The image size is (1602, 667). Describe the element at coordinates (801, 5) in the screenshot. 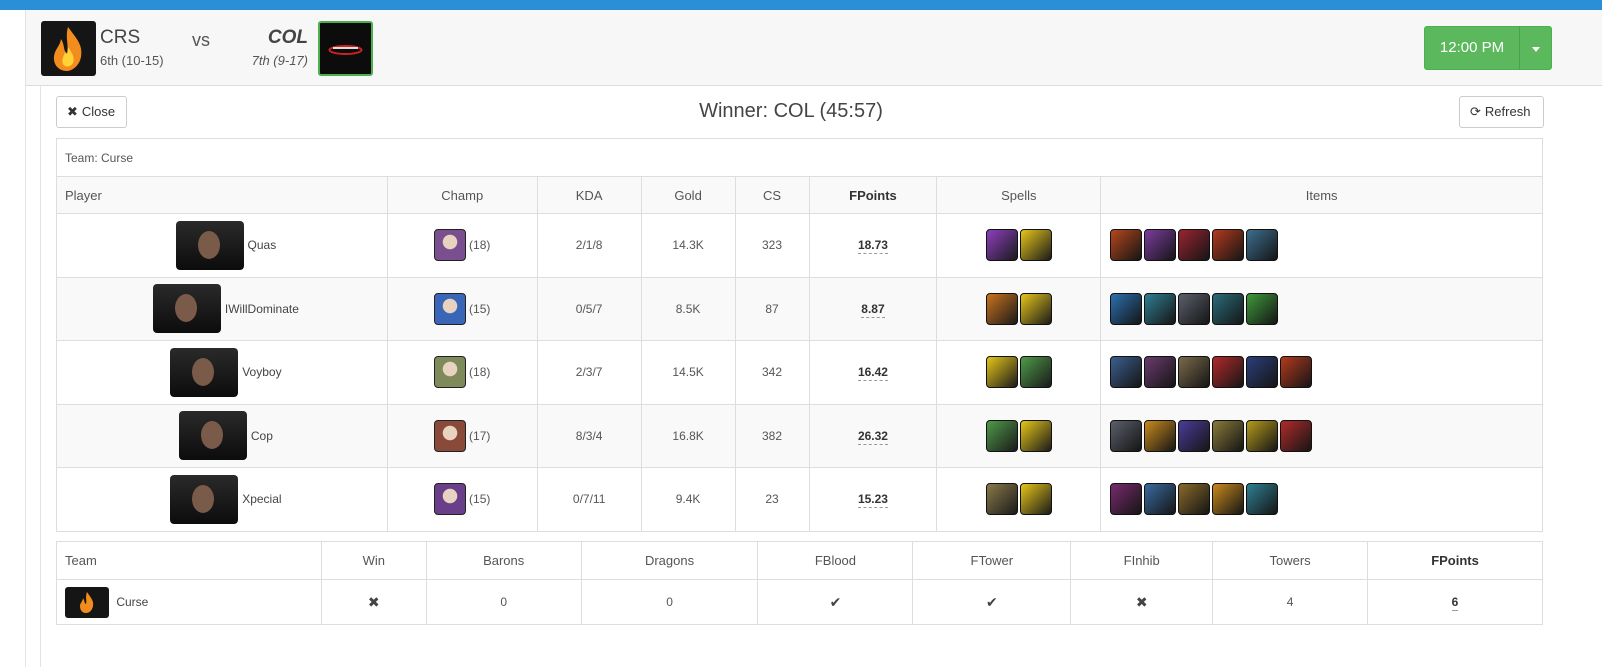

I see `top-accent-bar` at that location.